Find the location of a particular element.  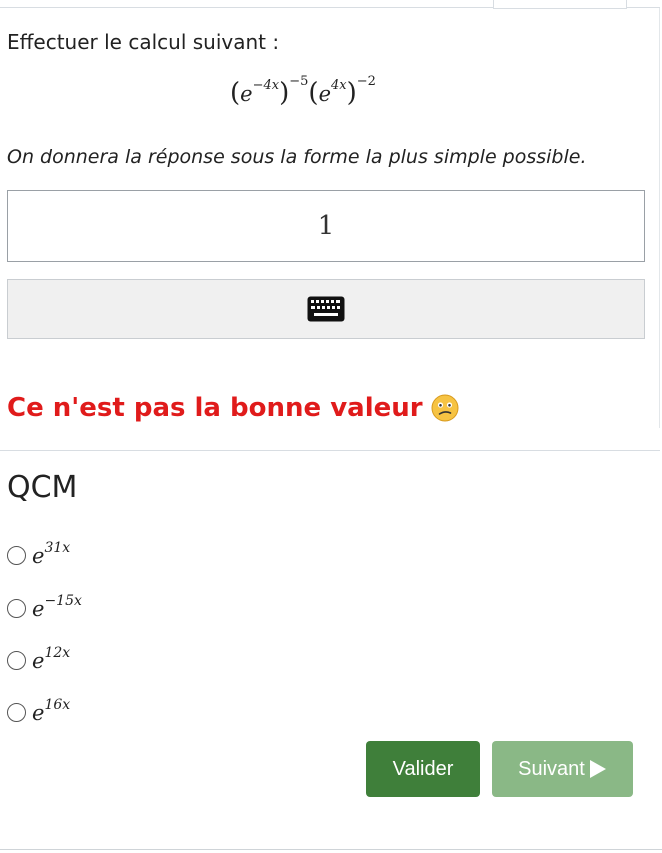

choice-label: e16x is located at coordinates (51, 711).